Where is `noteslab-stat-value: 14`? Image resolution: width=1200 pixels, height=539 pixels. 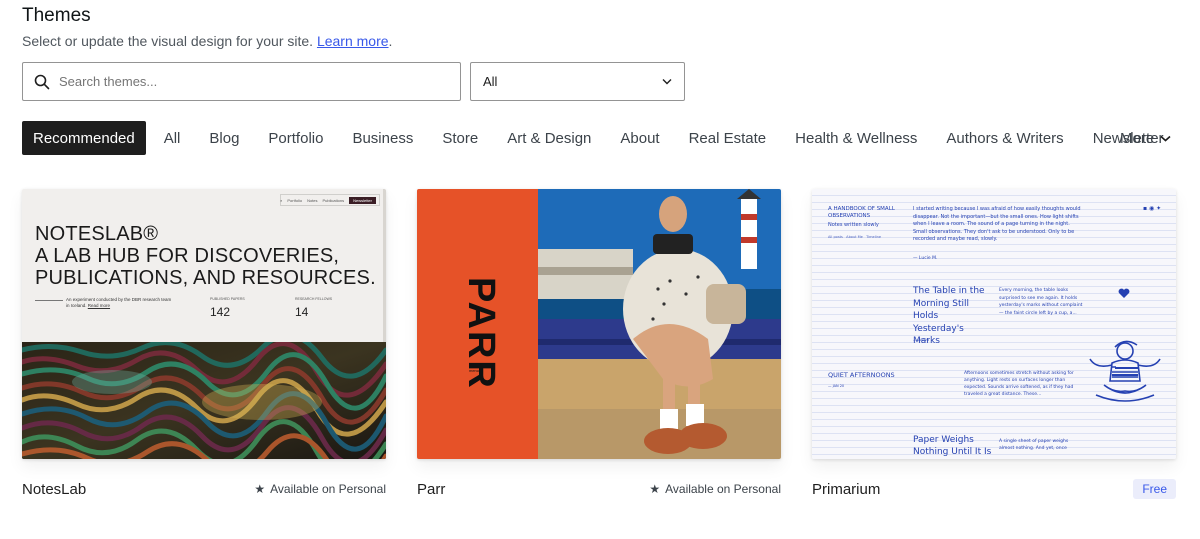
noteslab-stat-value: 14 is located at coordinates (302, 312).